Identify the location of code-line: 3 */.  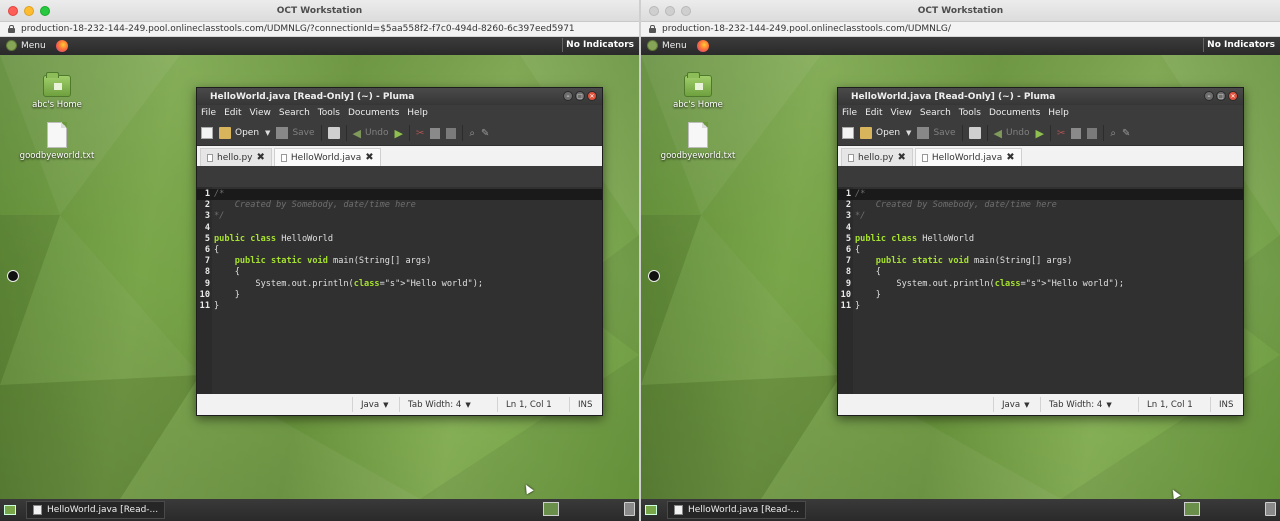
(399, 216).